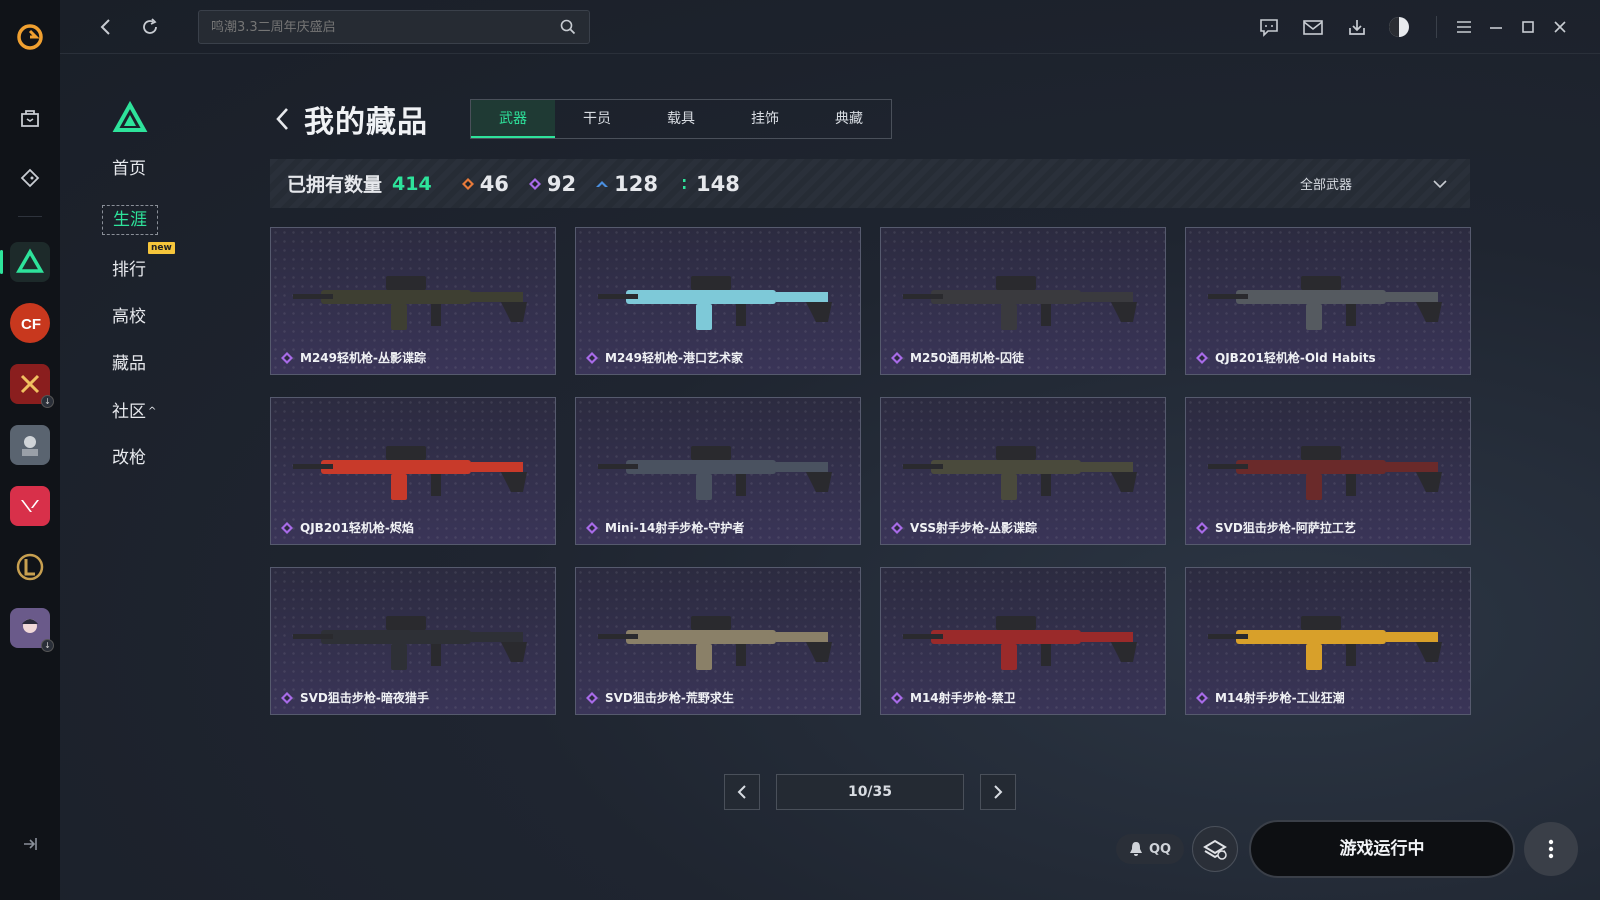  I want to click on weapon-card: SVD狙击步枪-荒野求生, so click(718, 641).